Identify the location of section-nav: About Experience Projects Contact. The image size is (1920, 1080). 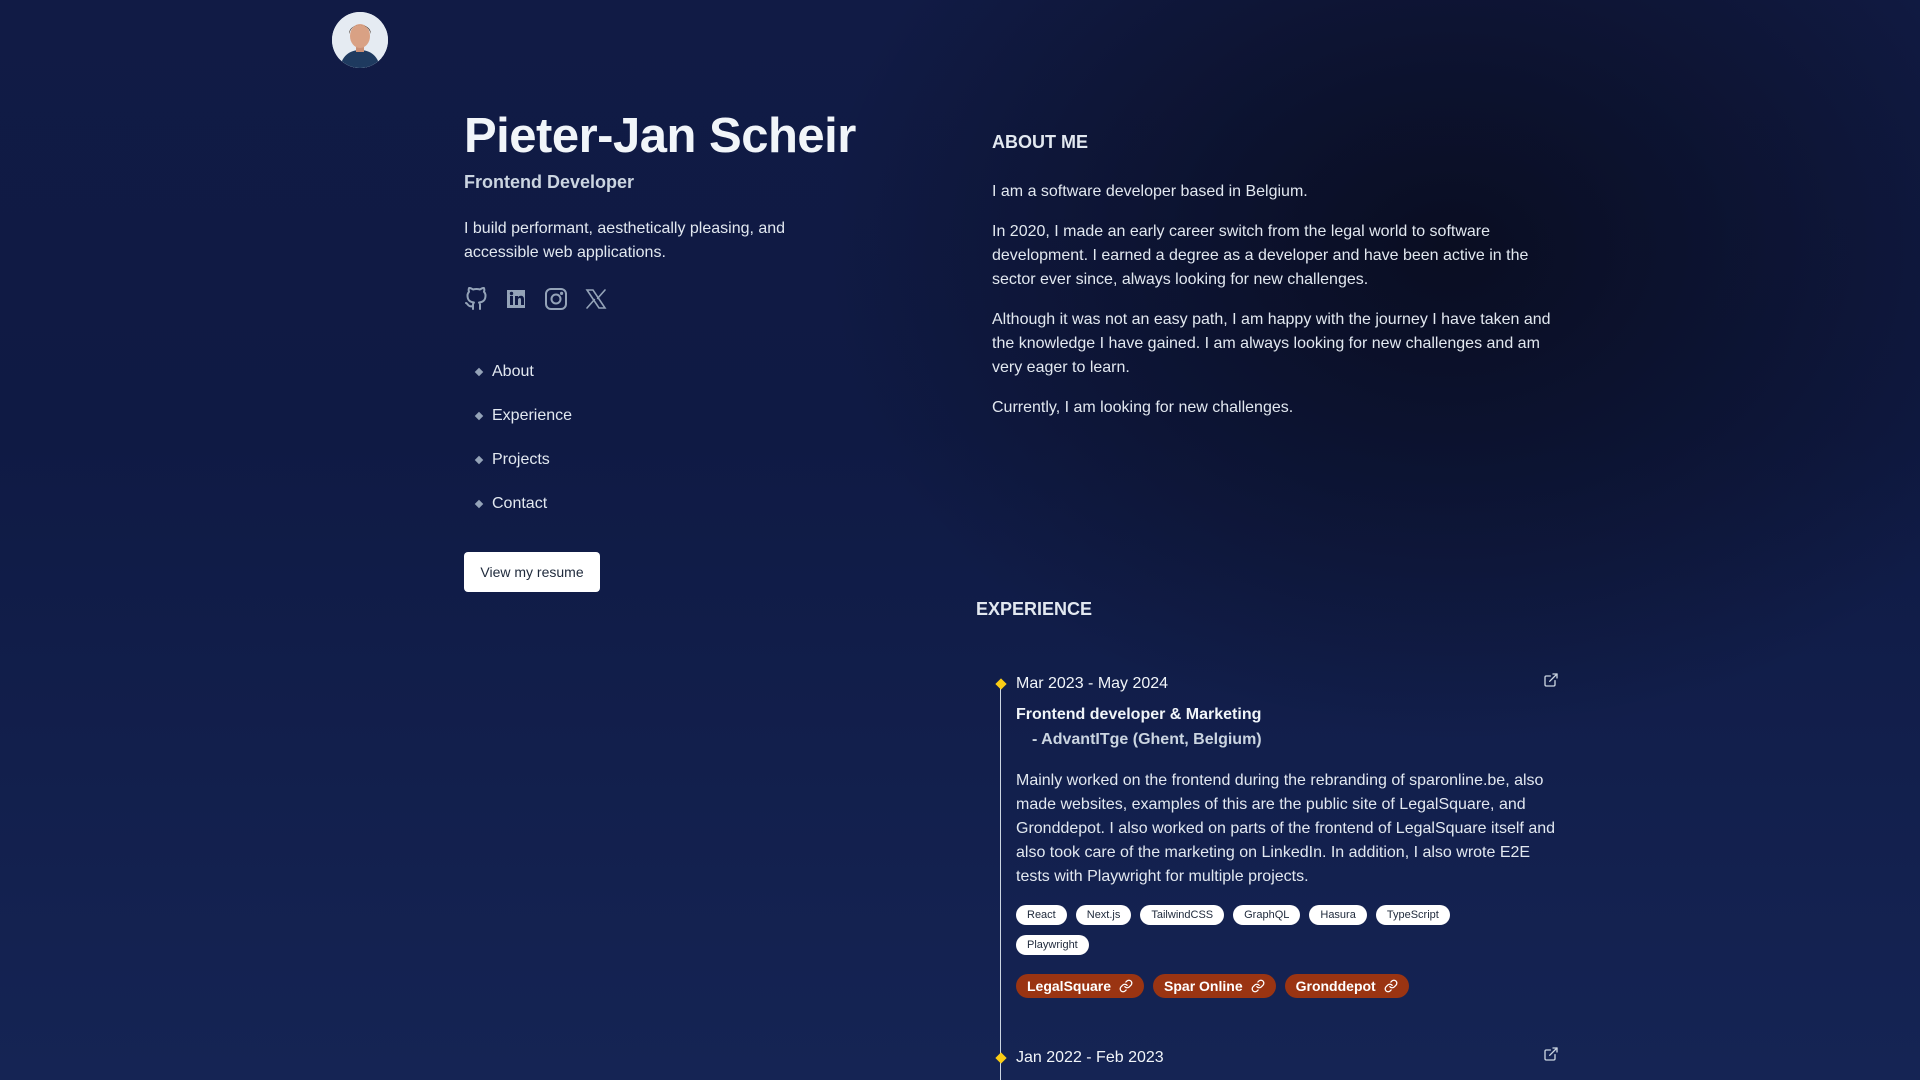
(523, 438).